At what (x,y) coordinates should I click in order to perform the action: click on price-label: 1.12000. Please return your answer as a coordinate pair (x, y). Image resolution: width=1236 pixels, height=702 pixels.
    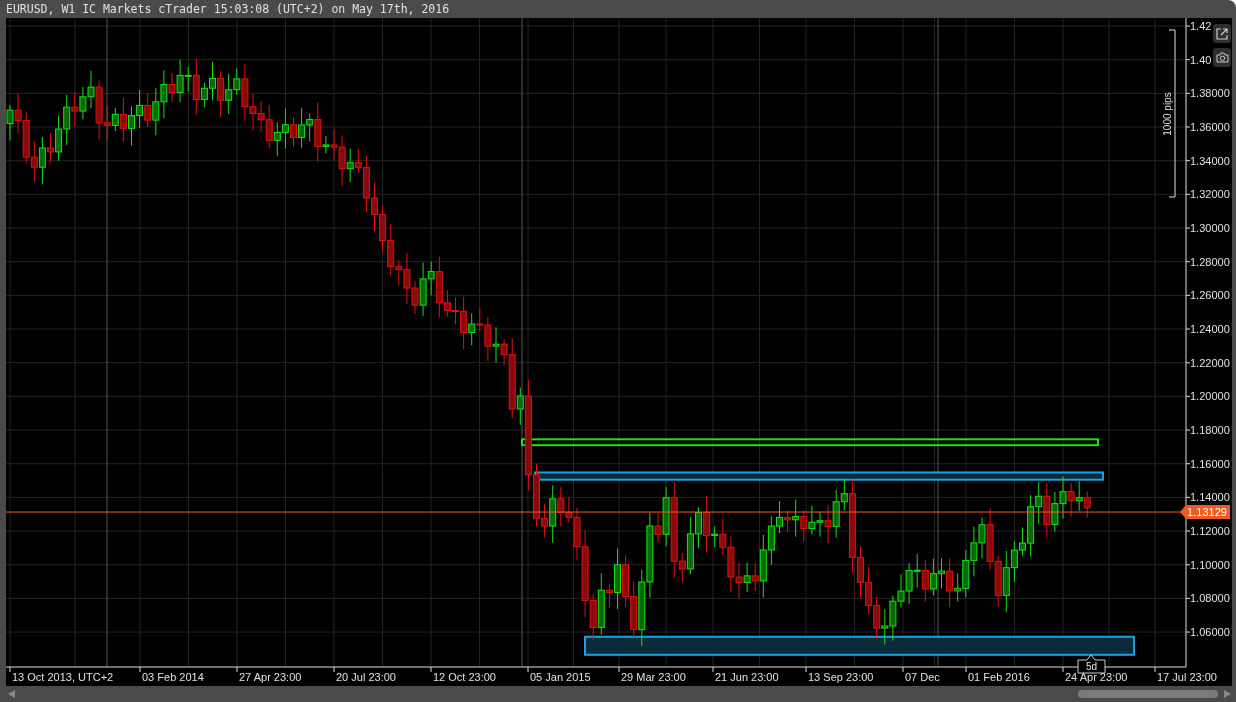
    Looking at the image, I should click on (1210, 531).